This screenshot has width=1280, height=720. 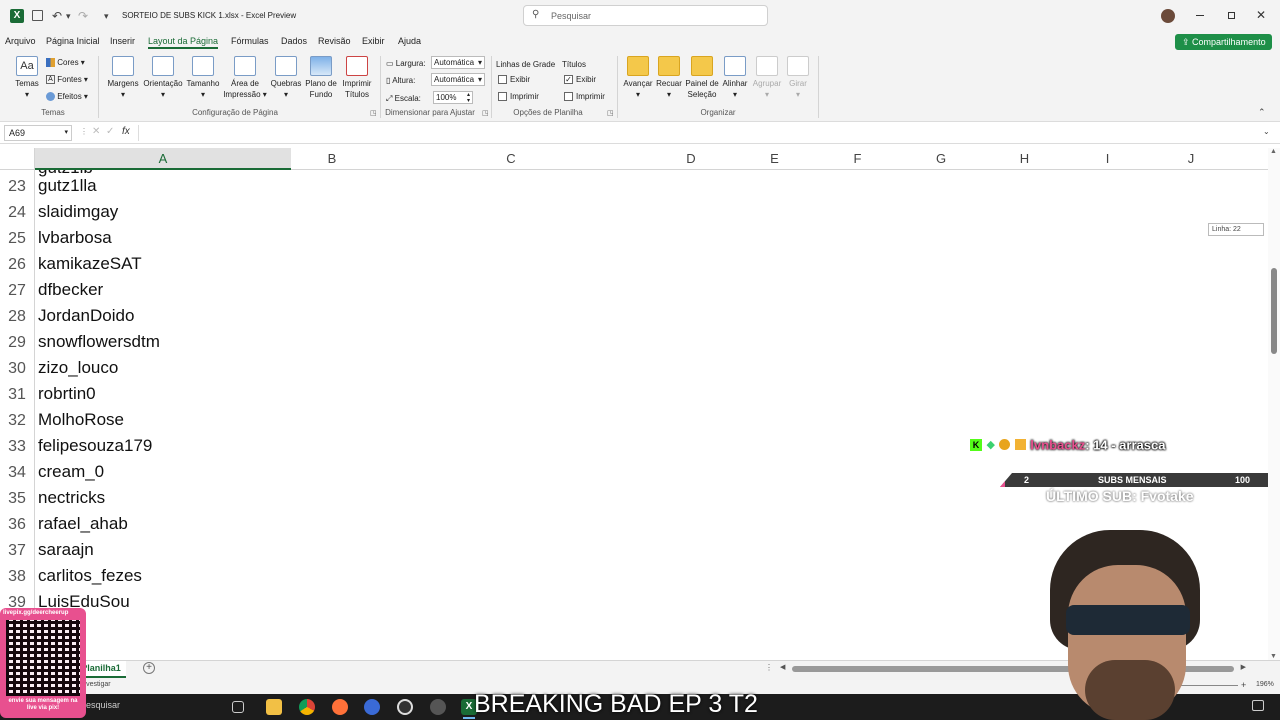 I want to click on tab-ajuda: Ajuda, so click(x=409, y=41).